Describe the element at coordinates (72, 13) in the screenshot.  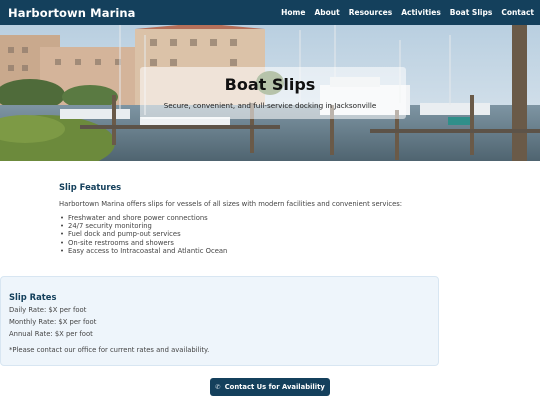
I see `site-brand: Harbortown Marina` at that location.